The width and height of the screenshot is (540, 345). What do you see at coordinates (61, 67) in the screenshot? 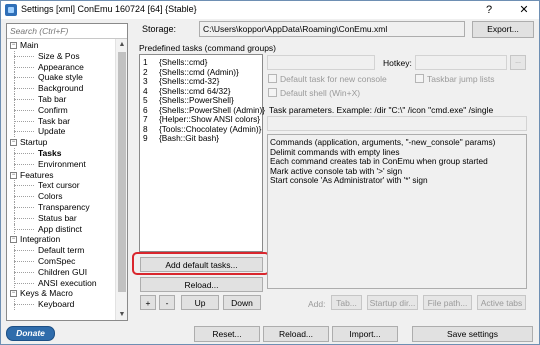
I see `sidebar-item: Appearance` at bounding box center [61, 67].